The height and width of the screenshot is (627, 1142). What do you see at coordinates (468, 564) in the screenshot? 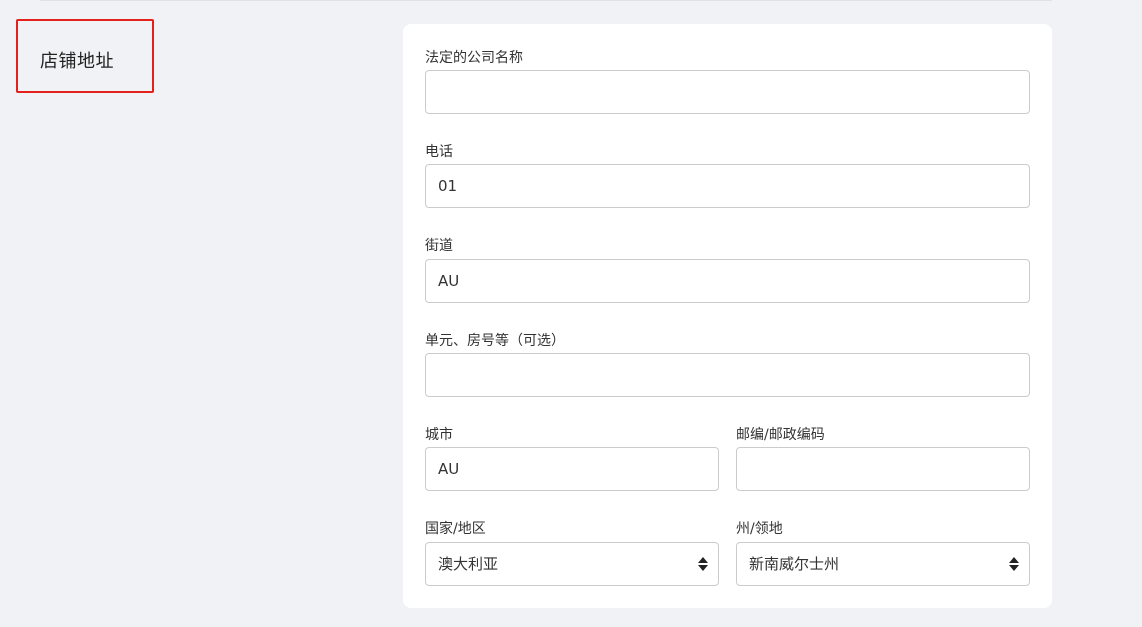
I see `country-select-value: 澳大利亚` at bounding box center [468, 564].